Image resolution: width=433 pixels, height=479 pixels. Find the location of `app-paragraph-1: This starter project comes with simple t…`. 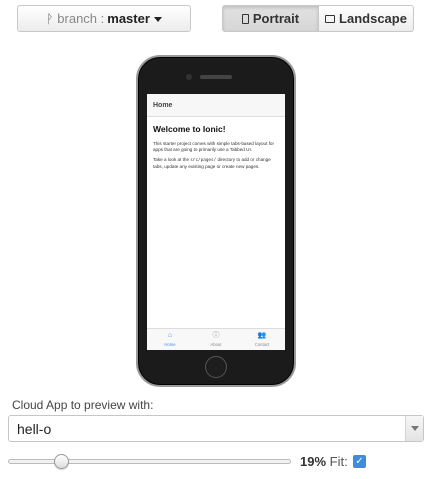

app-paragraph-1: This starter project comes with simple t… is located at coordinates (214, 146).